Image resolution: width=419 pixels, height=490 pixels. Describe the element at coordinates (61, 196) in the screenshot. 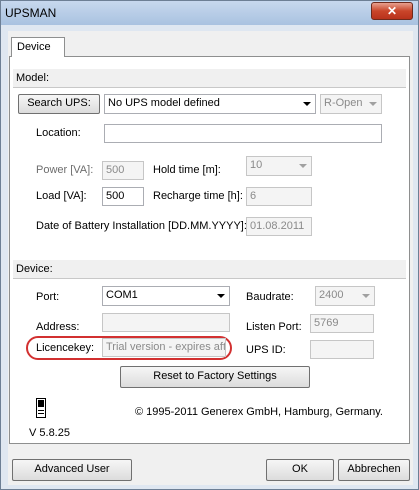

I see `load-label: Load [VA]:` at that location.